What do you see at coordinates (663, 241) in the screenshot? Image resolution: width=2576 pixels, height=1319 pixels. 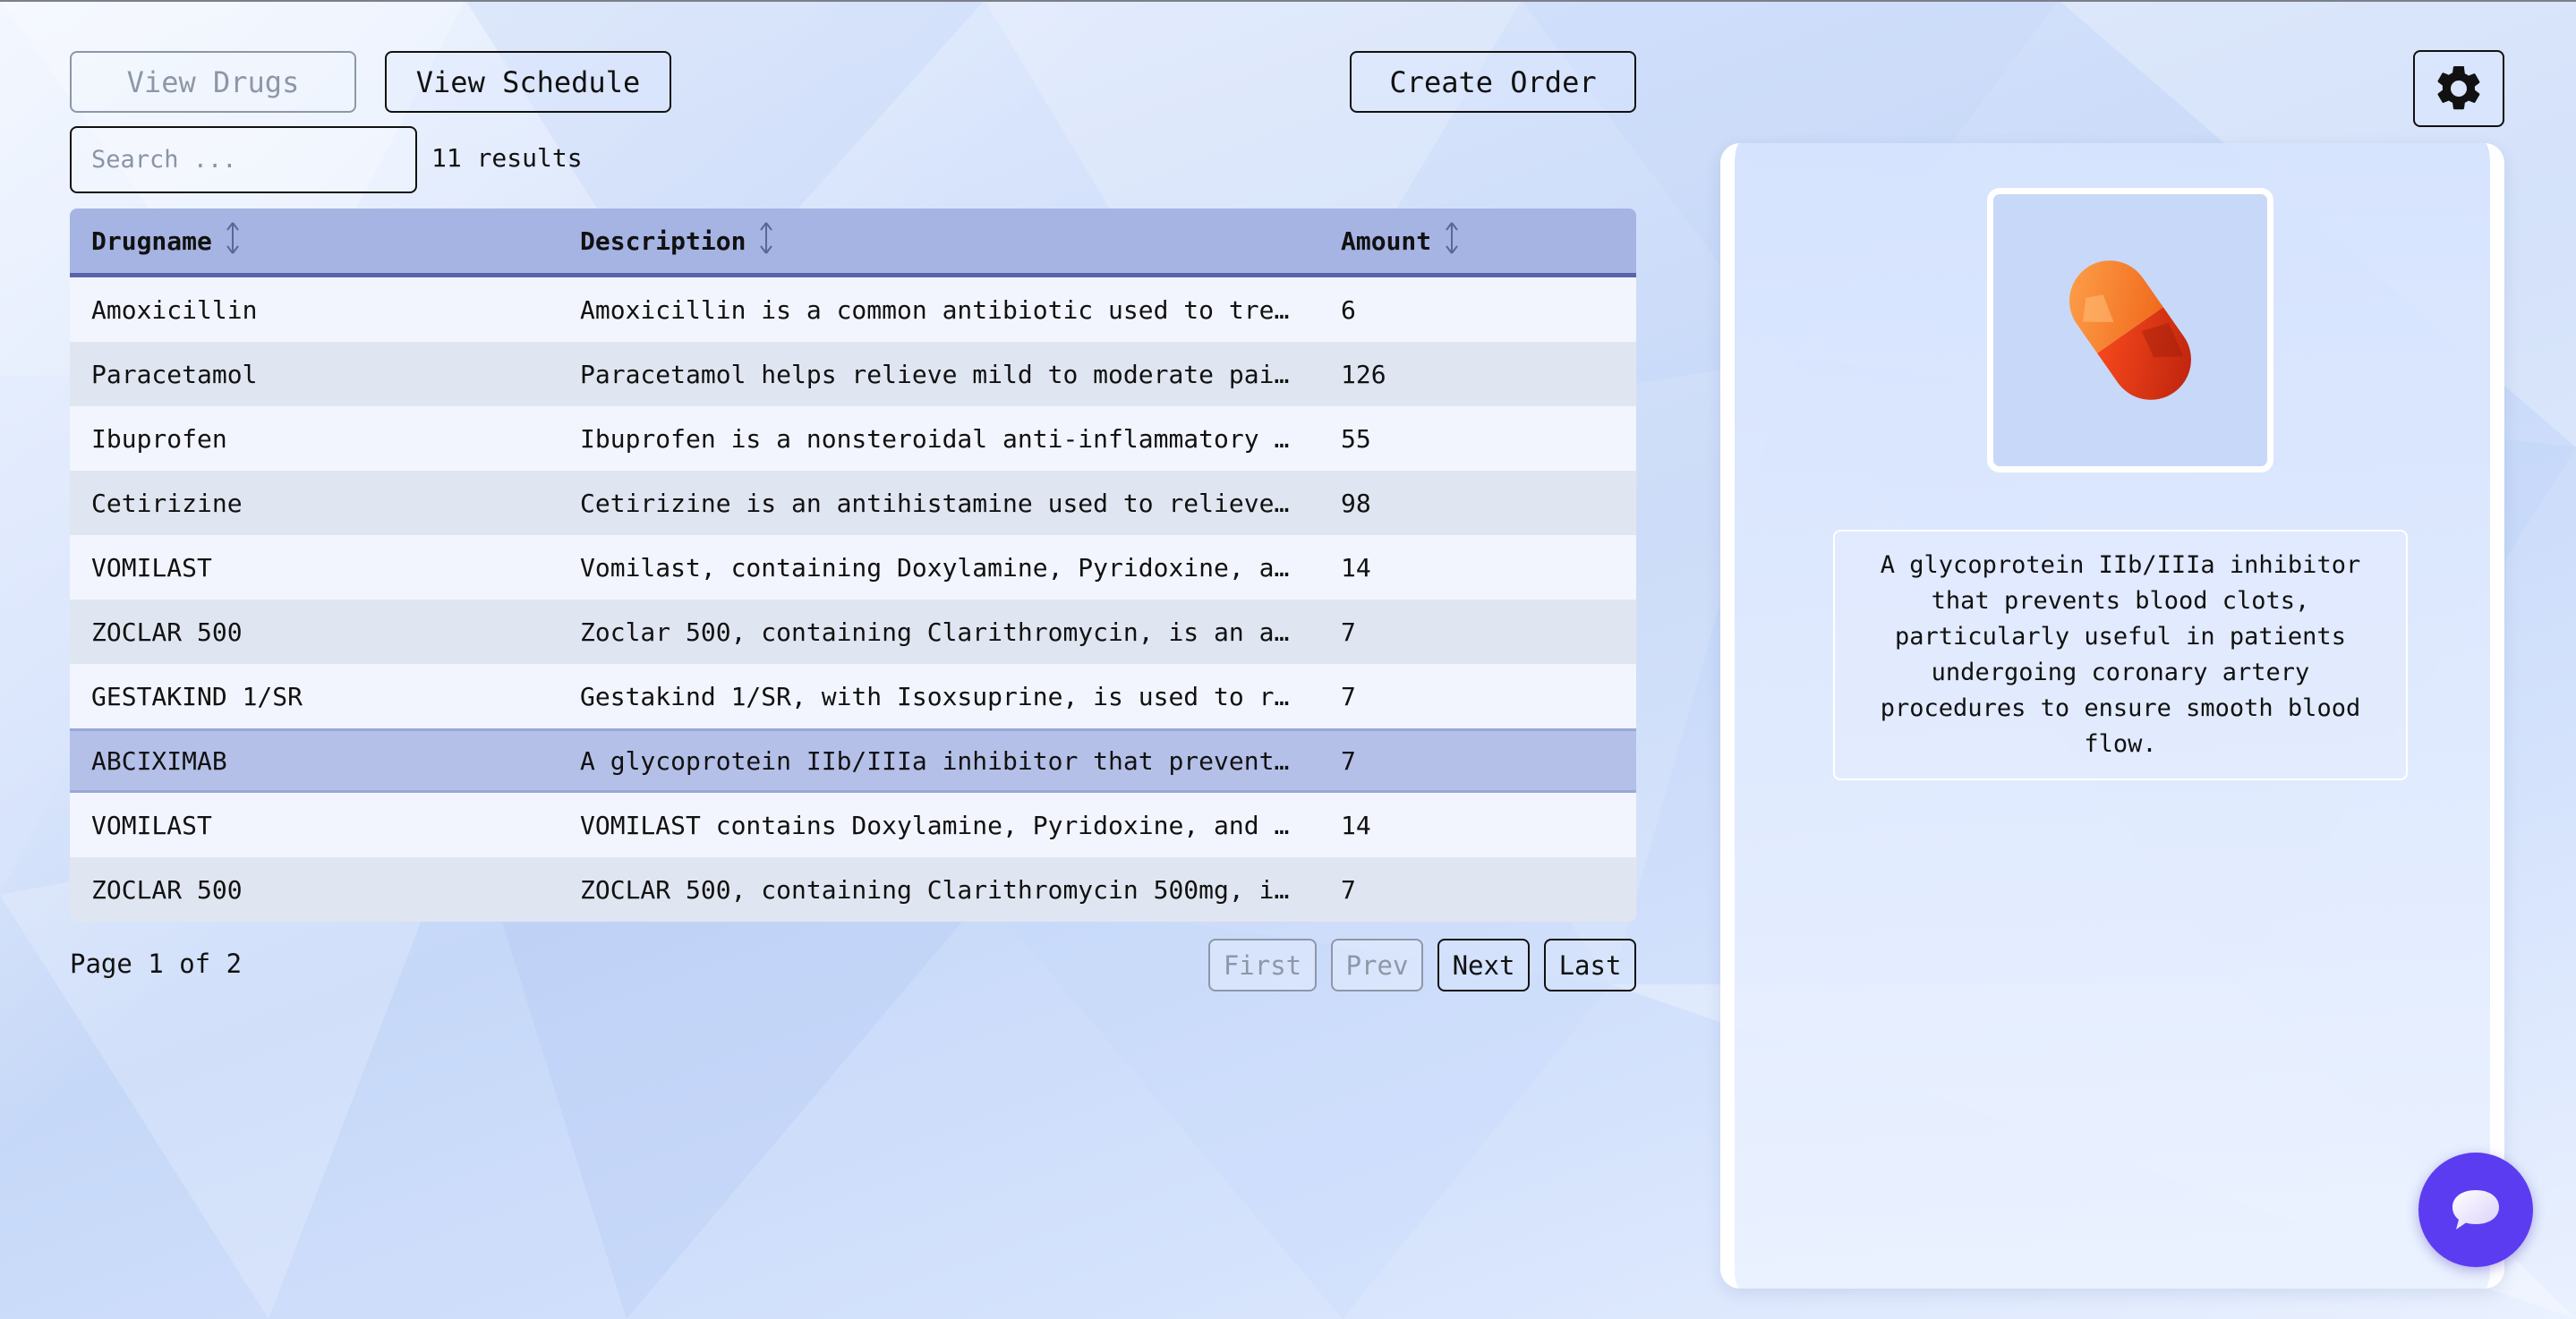 I see `column-header-label: Description` at bounding box center [663, 241].